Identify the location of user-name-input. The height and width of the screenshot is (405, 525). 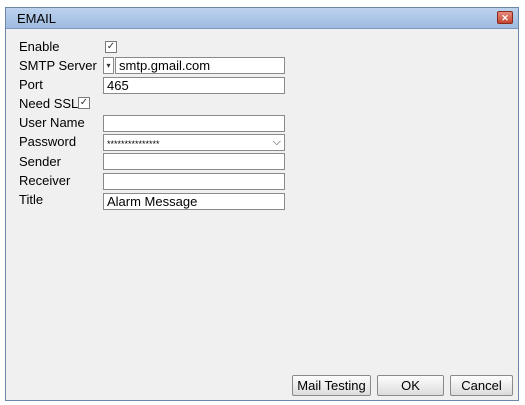
(194, 123).